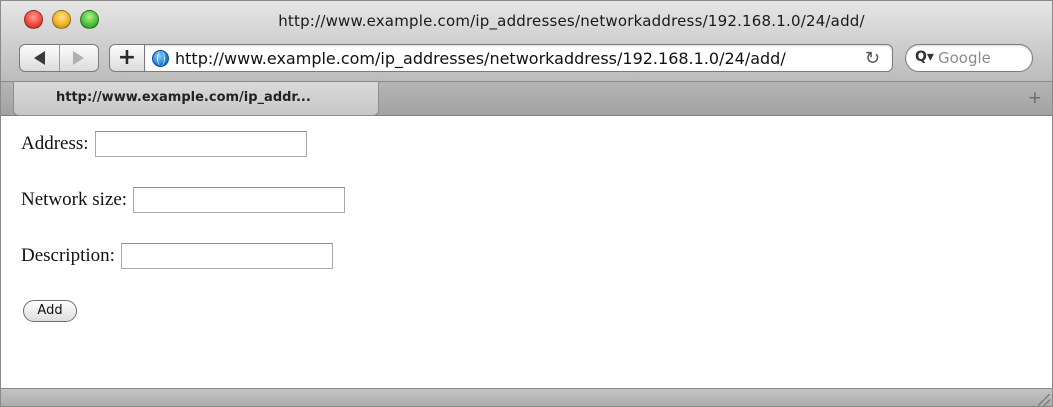  I want to click on zoom-window-icon, so click(89, 19).